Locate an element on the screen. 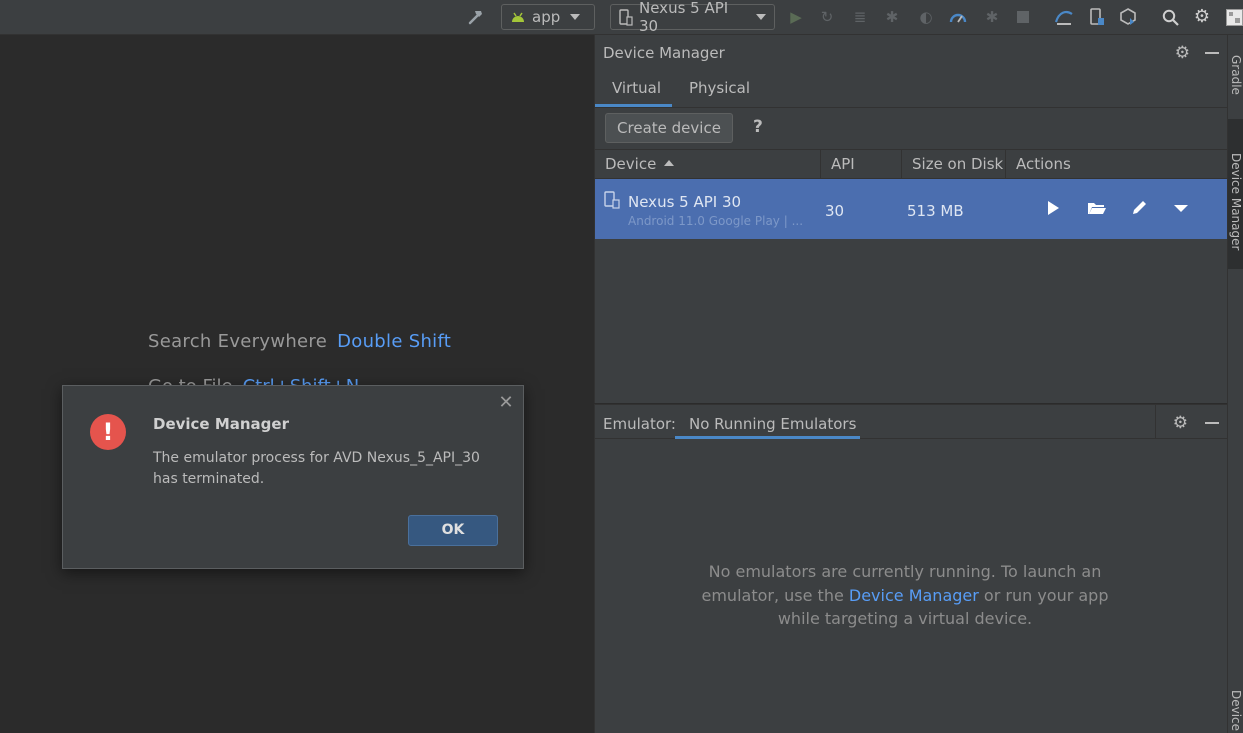  profile-icon is located at coordinates (958, 17).